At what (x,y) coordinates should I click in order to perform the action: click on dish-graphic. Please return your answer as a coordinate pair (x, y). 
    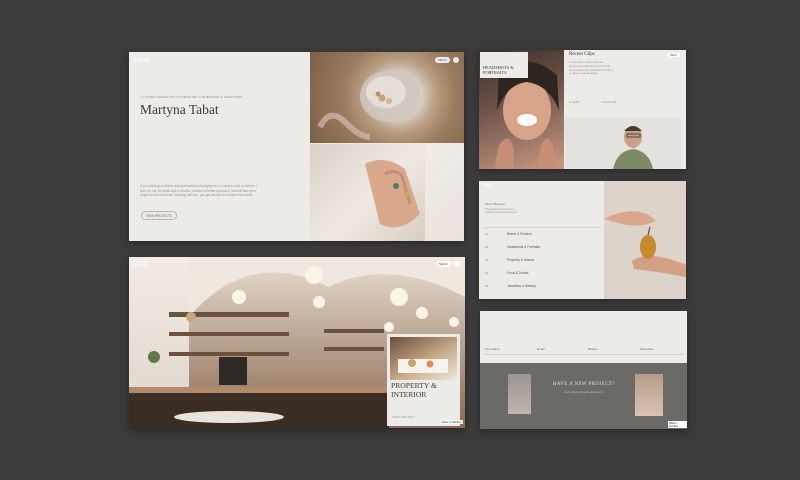
    Looking at the image, I should click on (368, 105).